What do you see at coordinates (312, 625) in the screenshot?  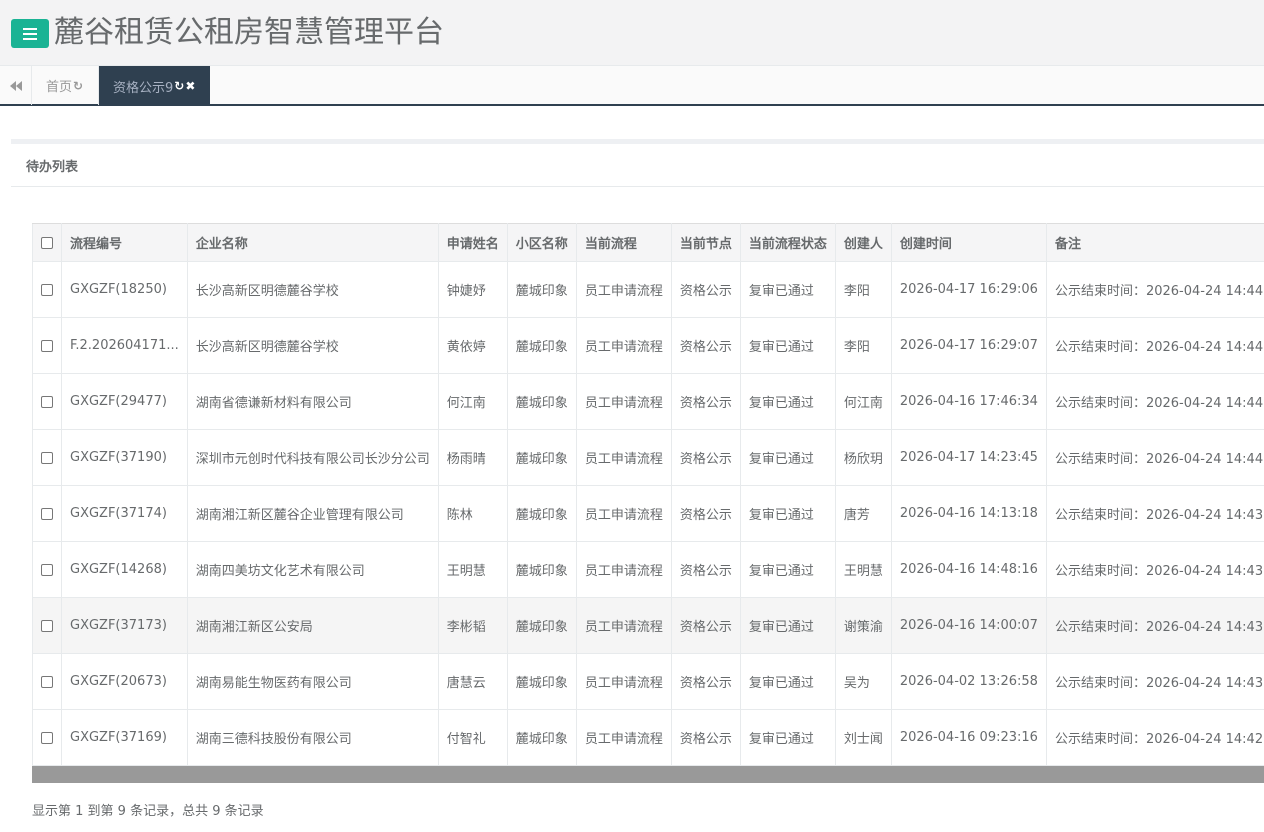 I see `table-cell: 湖南湘江新区公安局` at bounding box center [312, 625].